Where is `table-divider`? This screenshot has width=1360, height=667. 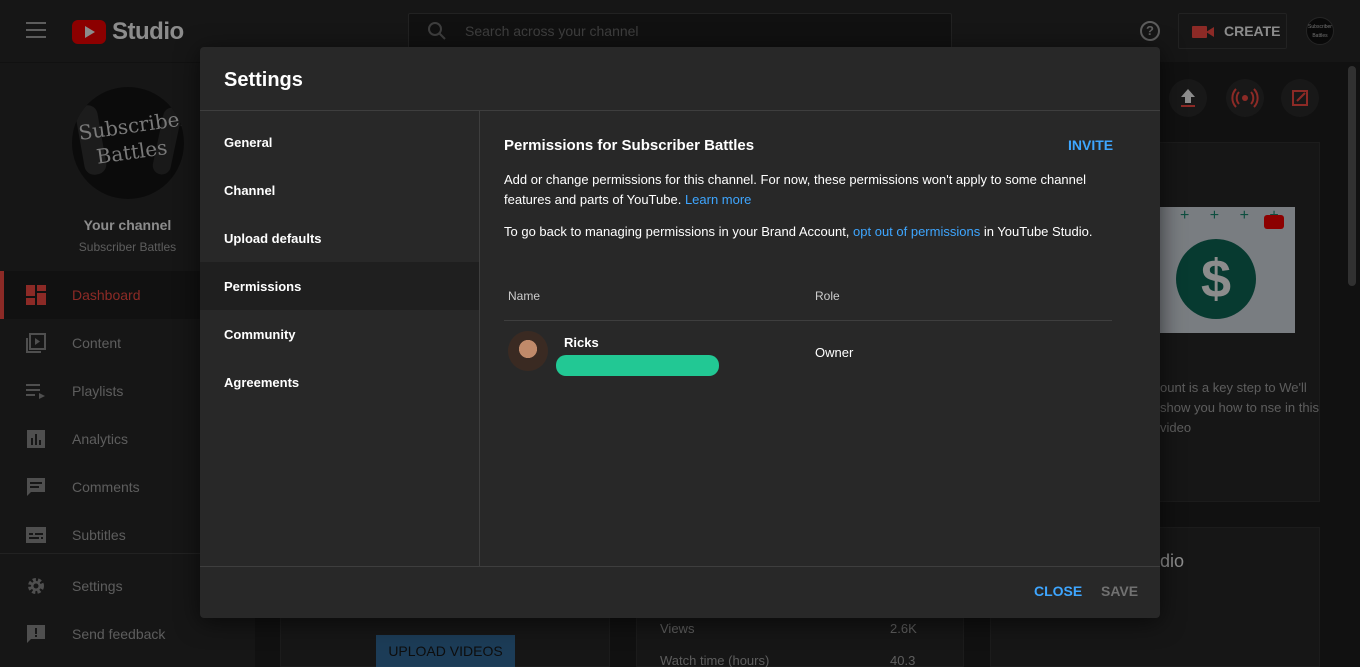 table-divider is located at coordinates (808, 320).